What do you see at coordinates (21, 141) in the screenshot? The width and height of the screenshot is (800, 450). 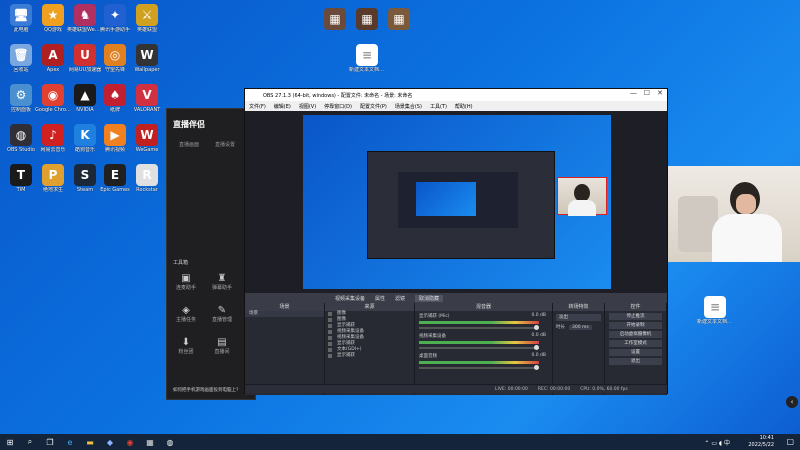 I see `desktop-icon: ◍ OBS Studio` at bounding box center [21, 141].